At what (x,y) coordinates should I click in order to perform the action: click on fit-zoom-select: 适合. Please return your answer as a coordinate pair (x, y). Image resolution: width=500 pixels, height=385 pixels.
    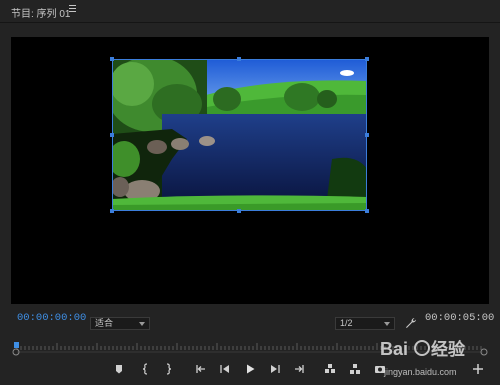
    Looking at the image, I should click on (120, 323).